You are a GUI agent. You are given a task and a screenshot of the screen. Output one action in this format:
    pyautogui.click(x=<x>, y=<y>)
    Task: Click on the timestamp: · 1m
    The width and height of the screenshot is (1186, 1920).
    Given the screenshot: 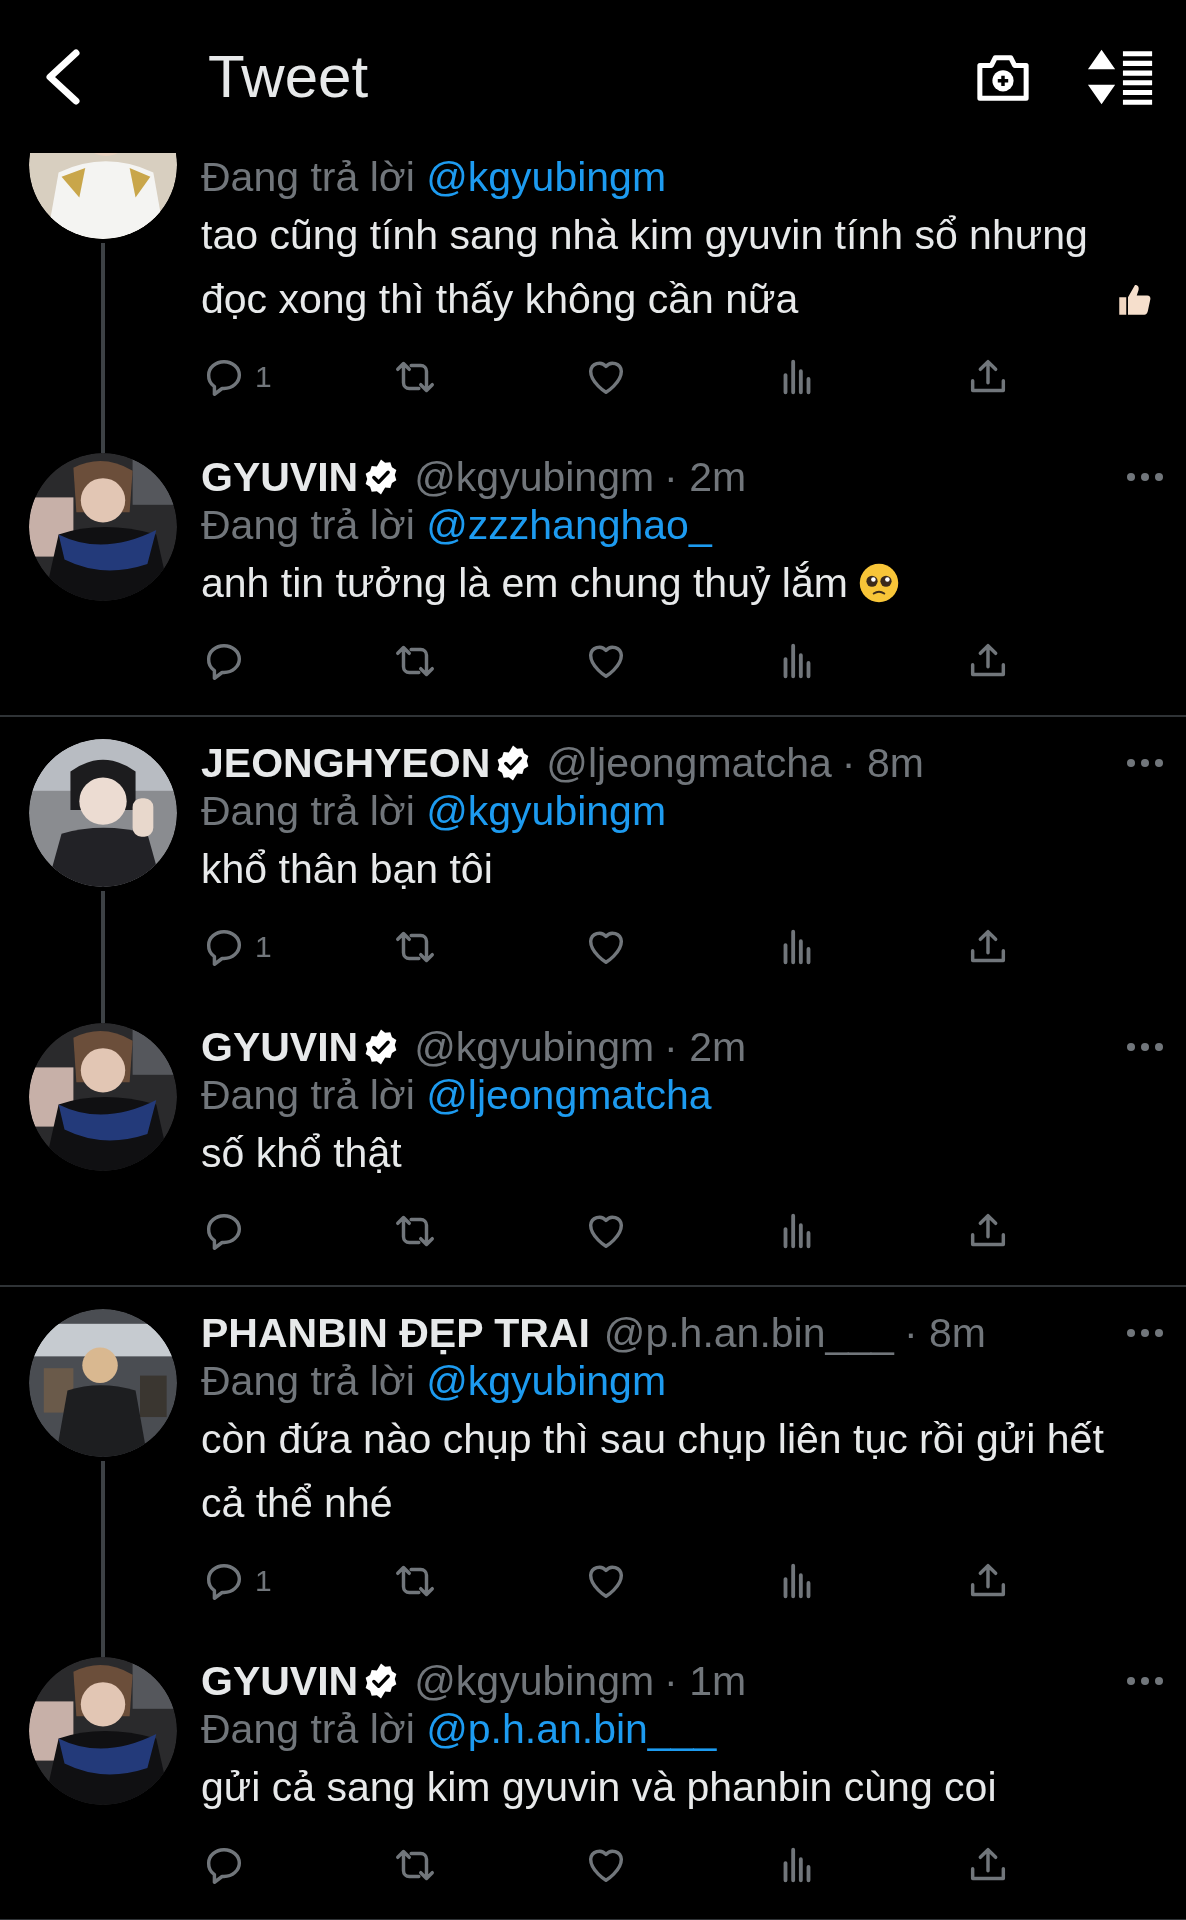 What is the action you would take?
    pyautogui.click(x=705, y=1681)
    